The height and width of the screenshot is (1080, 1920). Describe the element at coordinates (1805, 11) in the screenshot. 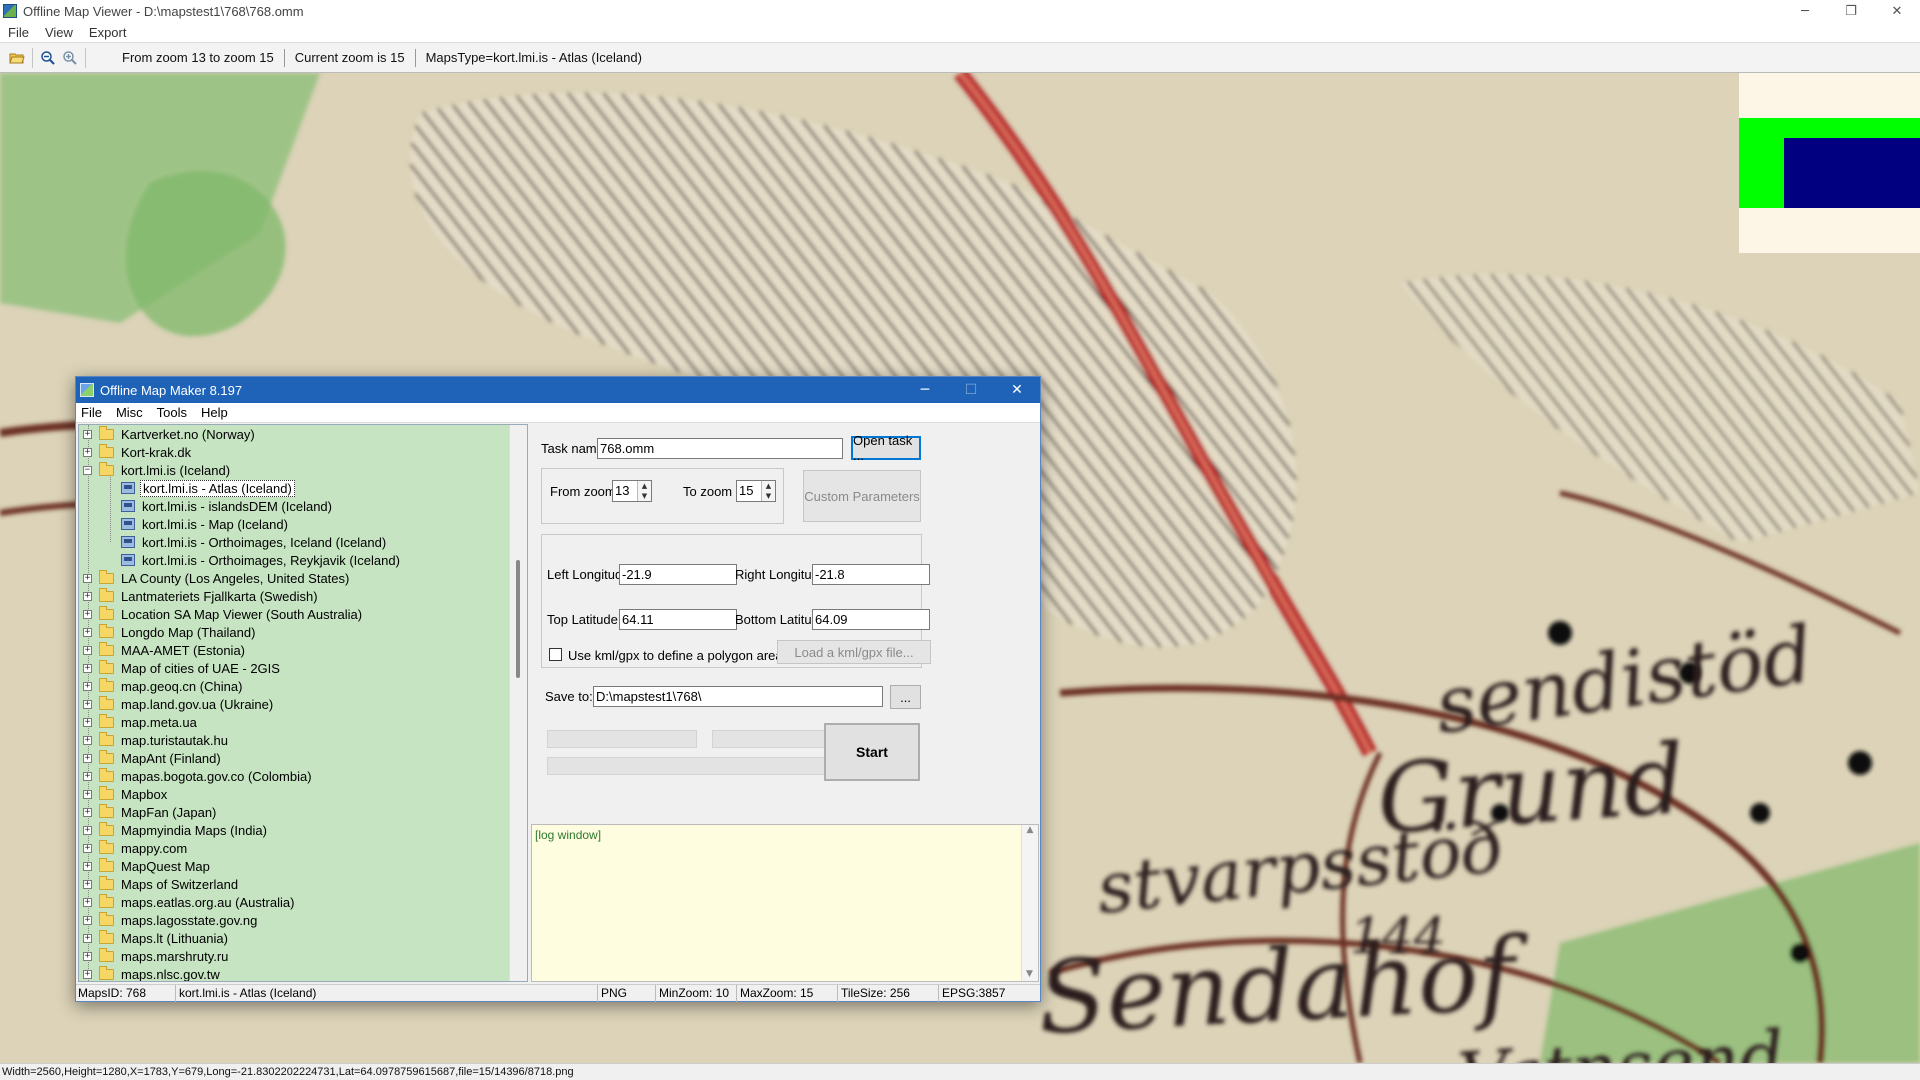

I see `minimize-button: ─` at that location.